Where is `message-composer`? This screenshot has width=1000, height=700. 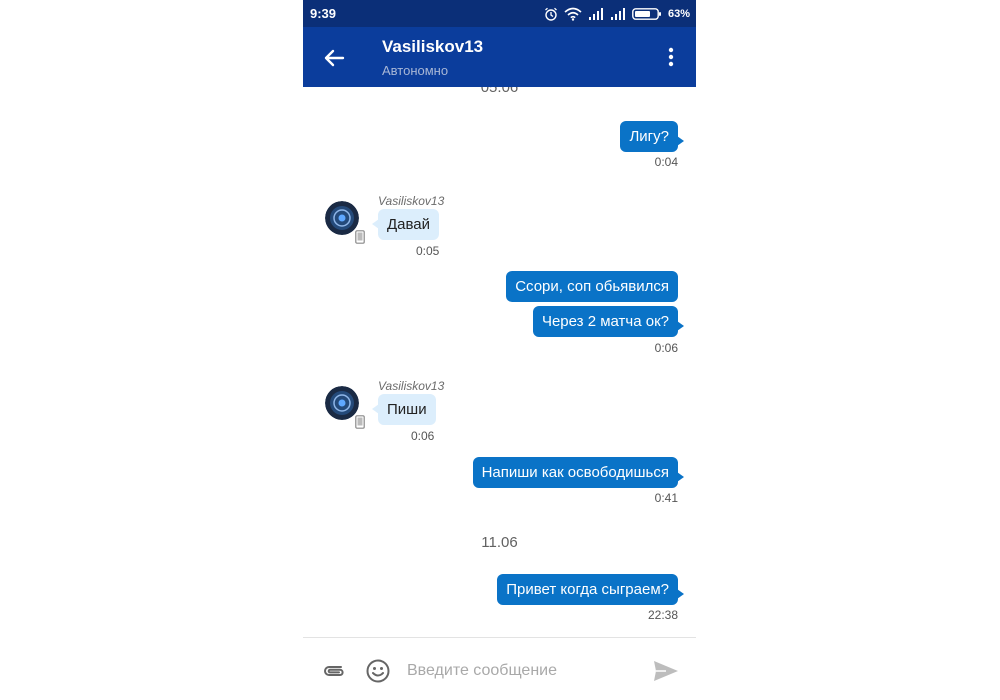
message-composer is located at coordinates (499, 668).